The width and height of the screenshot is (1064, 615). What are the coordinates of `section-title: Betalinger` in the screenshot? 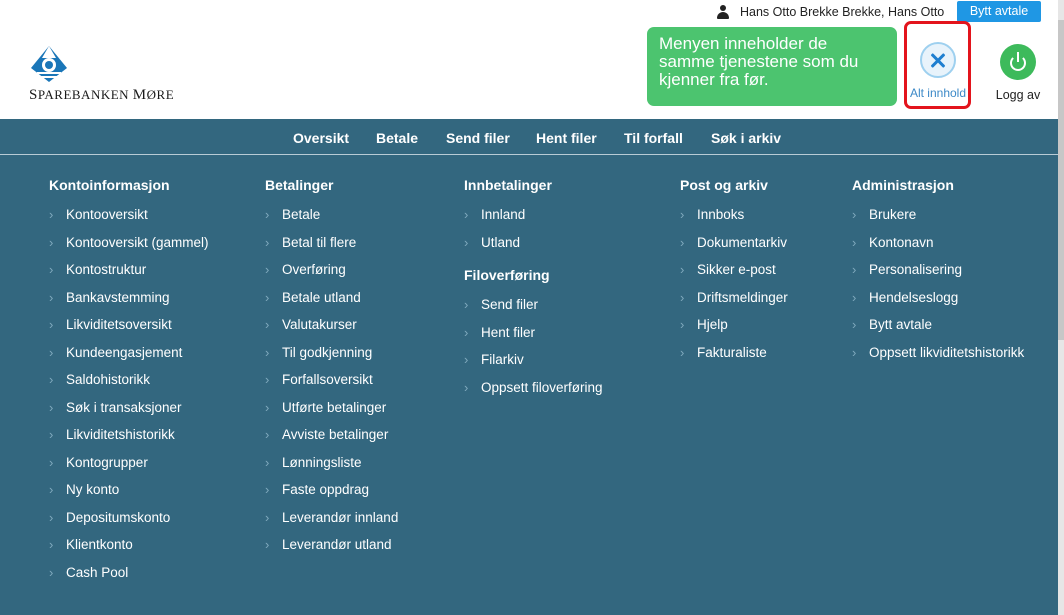 It's located at (299, 185).